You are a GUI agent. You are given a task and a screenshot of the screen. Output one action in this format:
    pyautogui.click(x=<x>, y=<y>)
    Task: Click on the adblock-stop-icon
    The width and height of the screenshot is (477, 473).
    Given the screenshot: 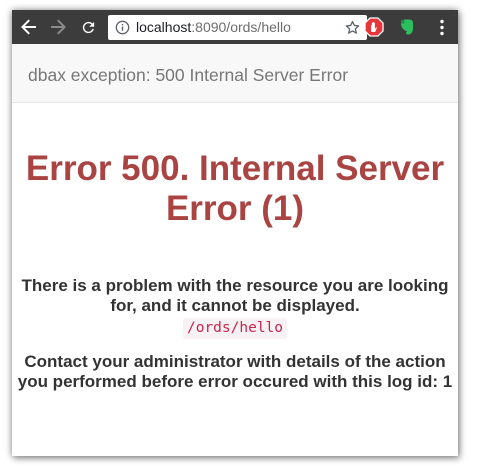 What is the action you would take?
    pyautogui.click(x=374, y=27)
    